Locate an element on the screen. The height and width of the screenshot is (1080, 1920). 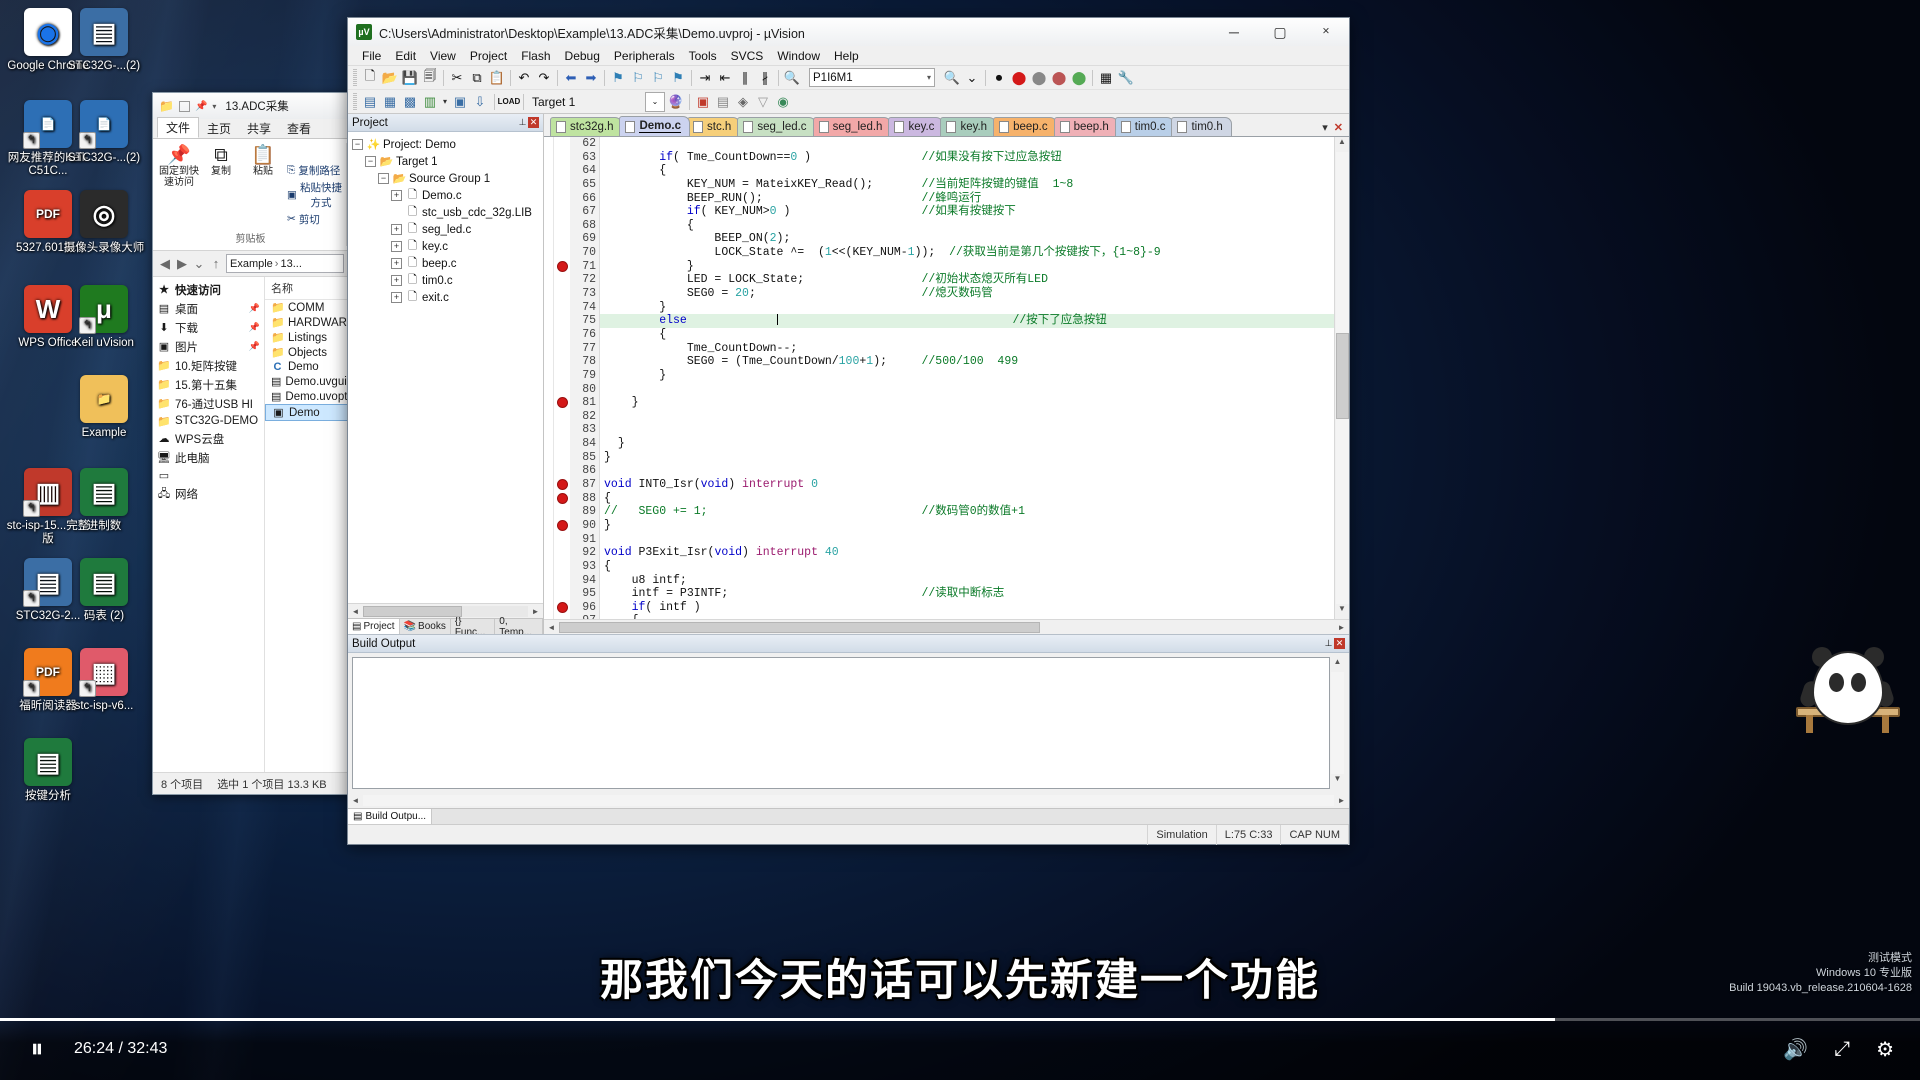
comment-icon: ∥ is located at coordinates (745, 78).